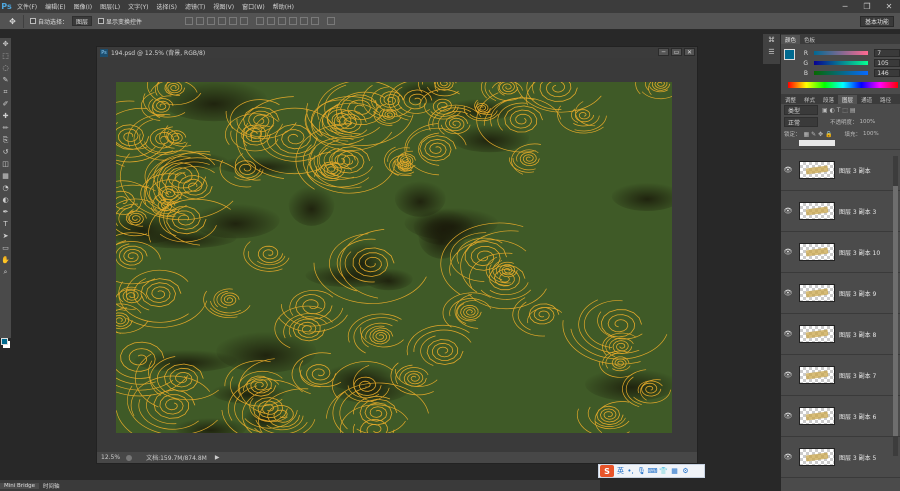  What do you see at coordinates (5, 224) in the screenshot?
I see `type-tool-icon: T` at bounding box center [5, 224].